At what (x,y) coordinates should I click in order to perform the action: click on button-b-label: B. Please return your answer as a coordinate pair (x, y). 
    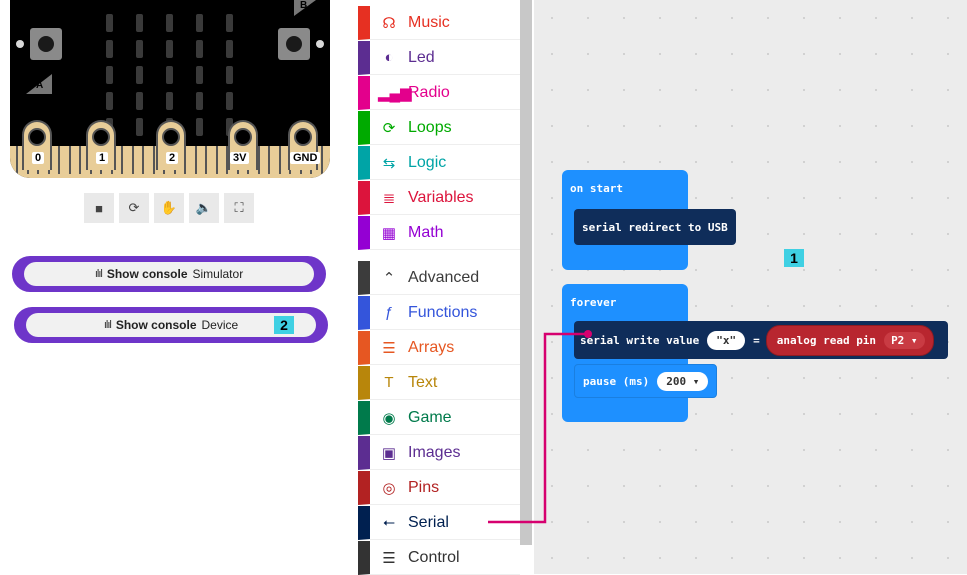
    Looking at the image, I should click on (304, 5).